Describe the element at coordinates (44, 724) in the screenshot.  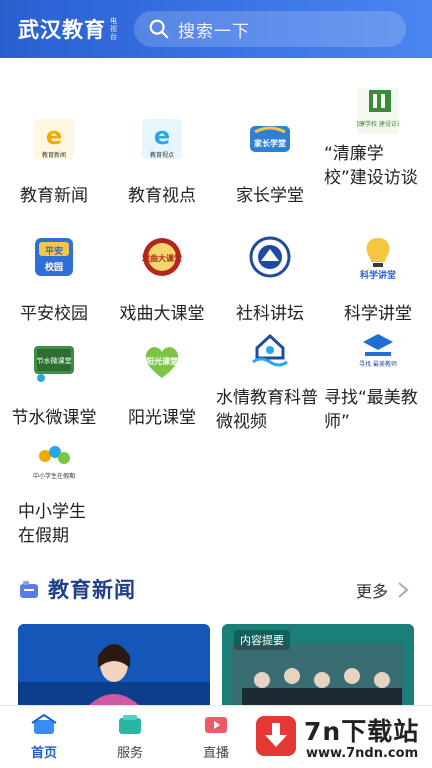
I see `home-icon` at that location.